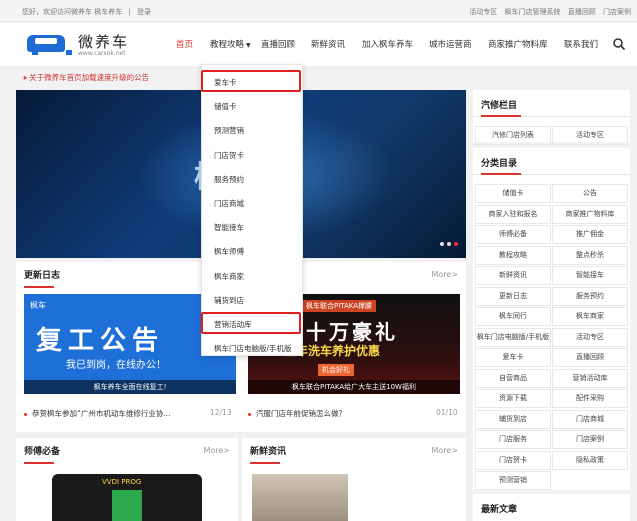  I want to click on dropdown-item: 智能接车, so click(229, 227).